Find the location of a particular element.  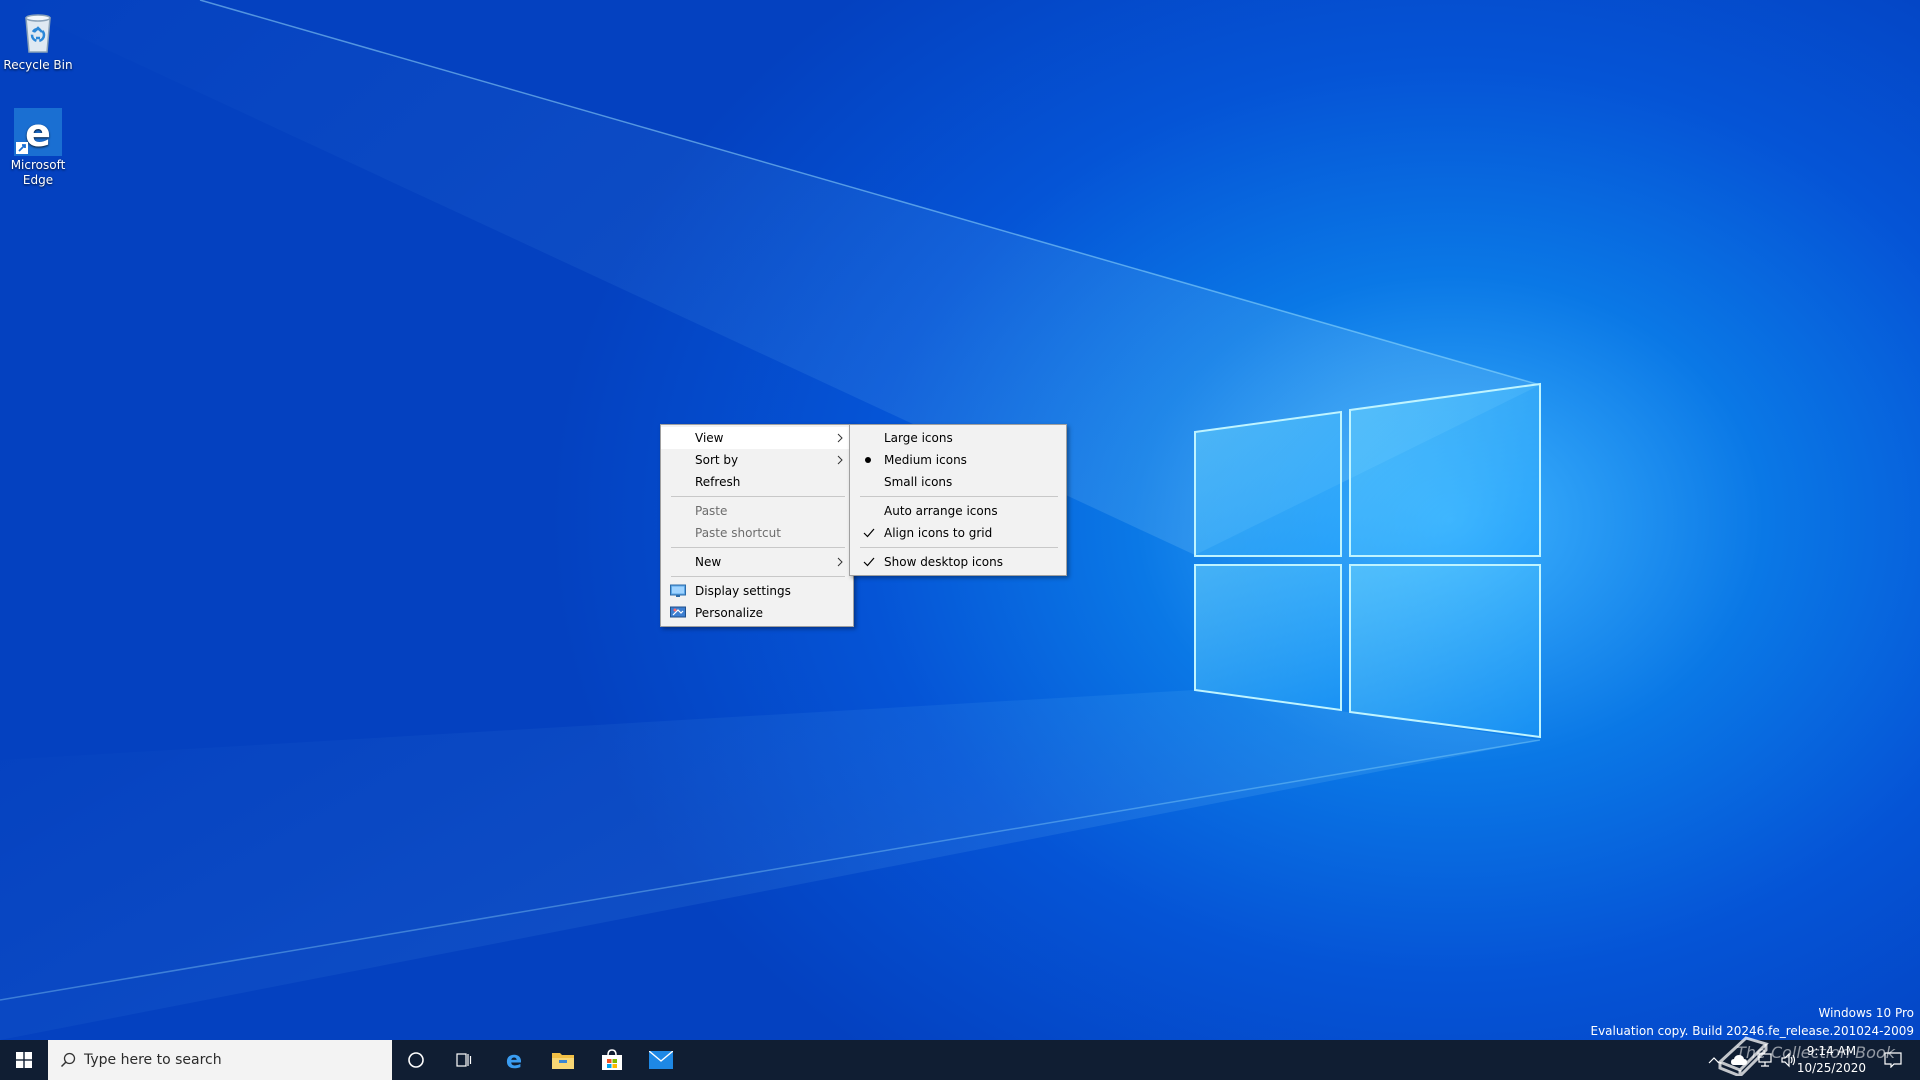

desktop-icon-recycle-bin: Recycle Bin is located at coordinates (38, 38).